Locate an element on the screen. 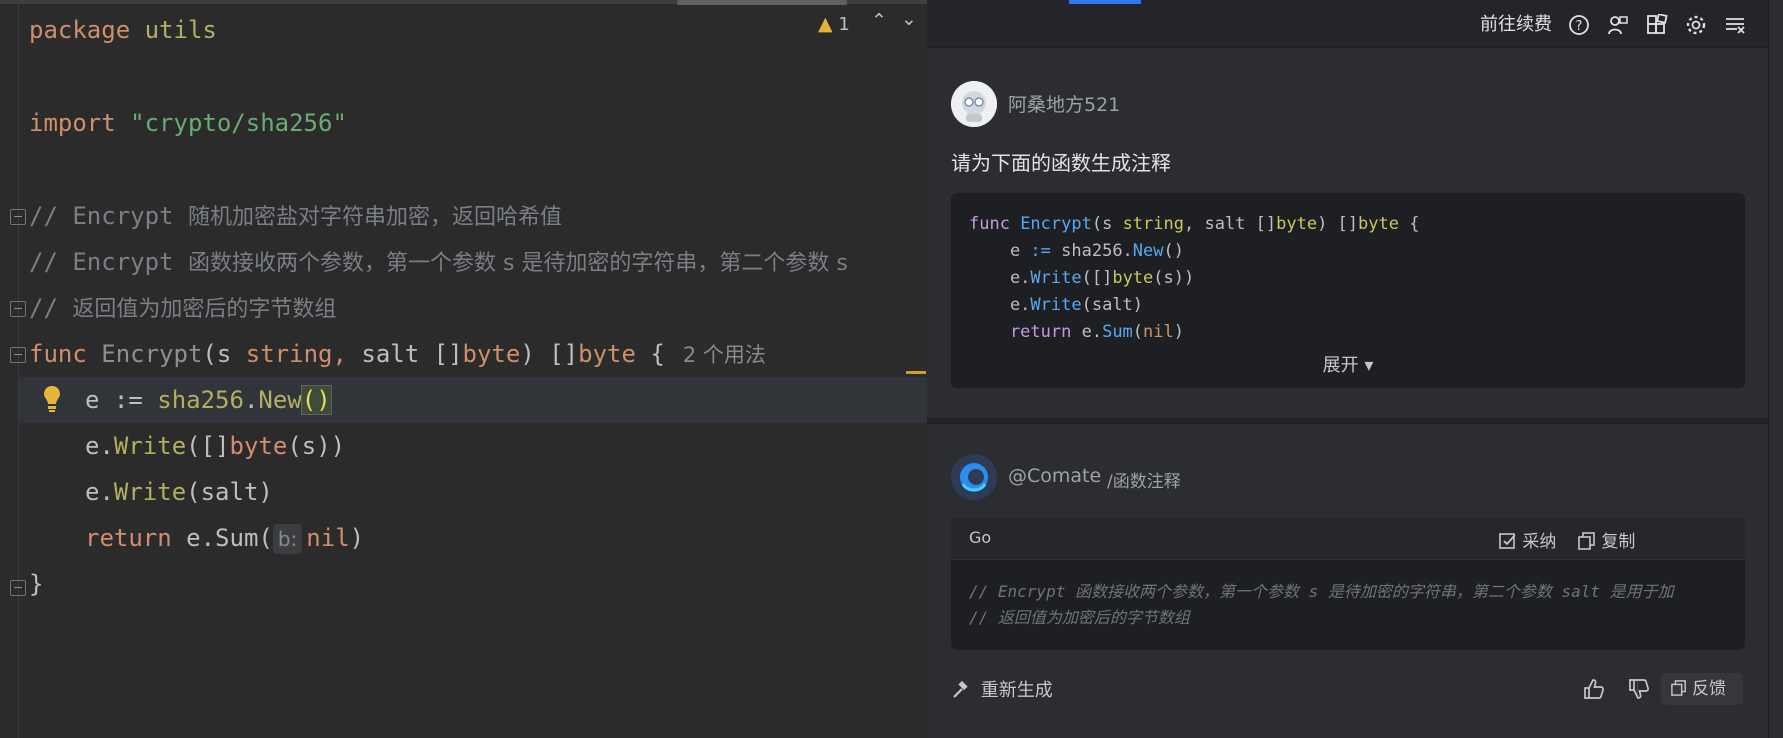  code-line-5: // Encrypt 随机加密盐对字符串加密，返回哈希值 is located at coordinates (295, 216).